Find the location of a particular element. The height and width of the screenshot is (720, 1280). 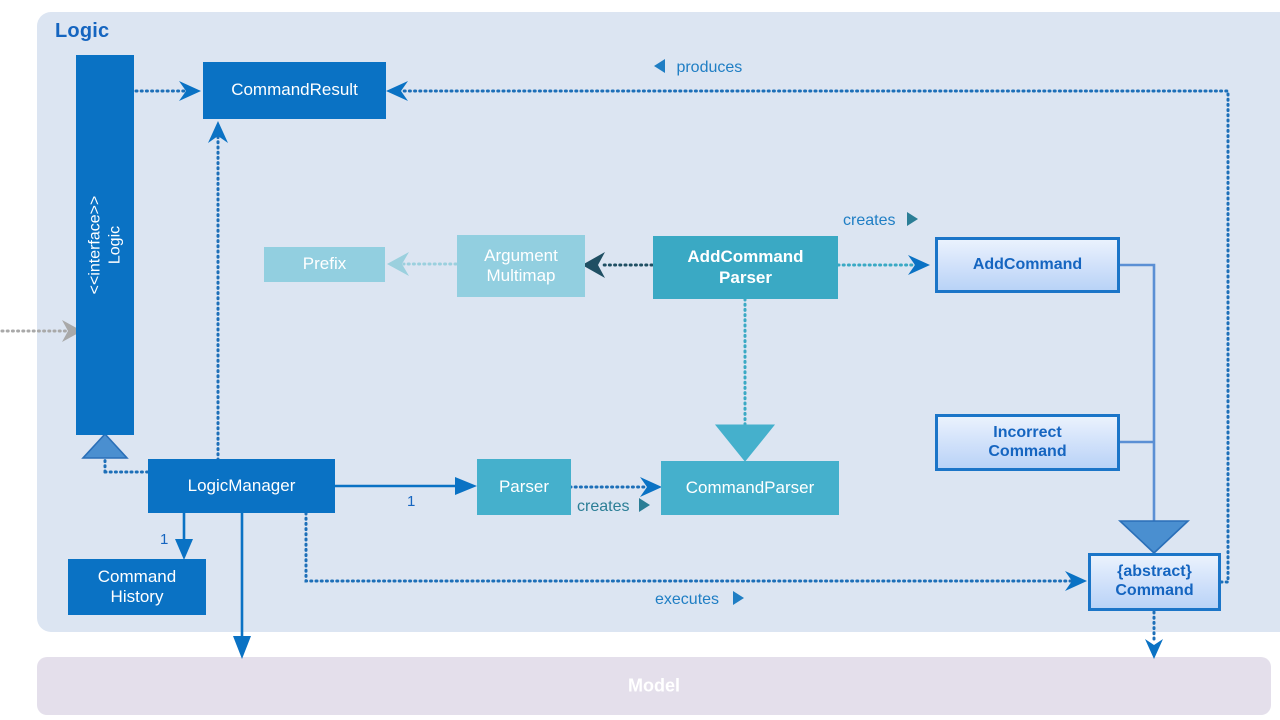

node-logic-interface: <<interface>> Logic is located at coordinates (105, 245).